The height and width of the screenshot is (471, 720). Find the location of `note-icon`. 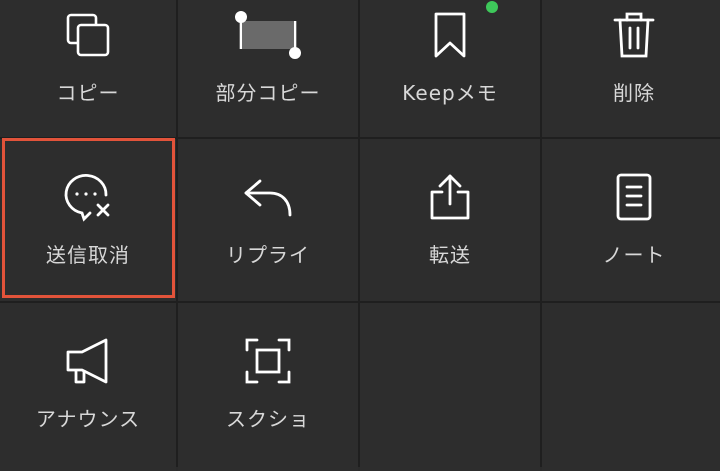

note-icon is located at coordinates (634, 197).